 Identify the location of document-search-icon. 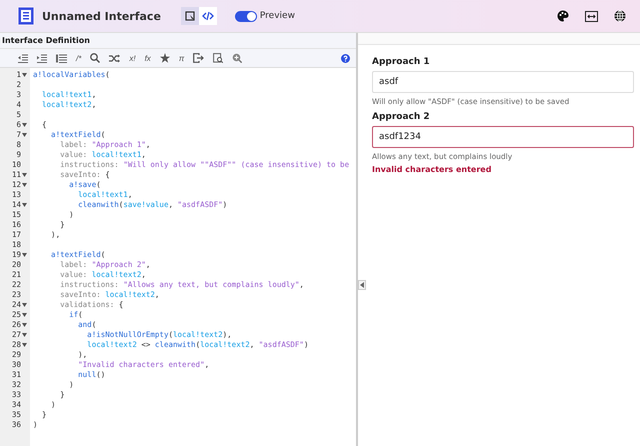
(218, 58).